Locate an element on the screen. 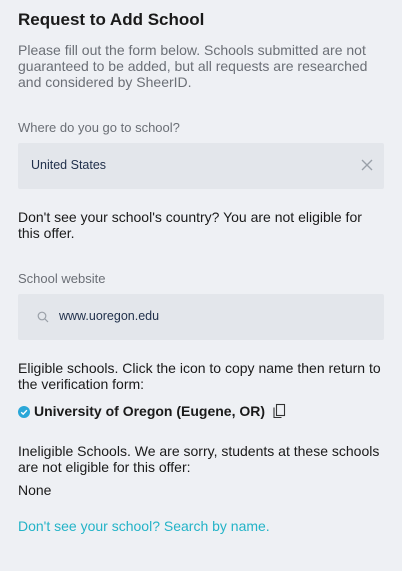  check-circle-icon is located at coordinates (24, 411).